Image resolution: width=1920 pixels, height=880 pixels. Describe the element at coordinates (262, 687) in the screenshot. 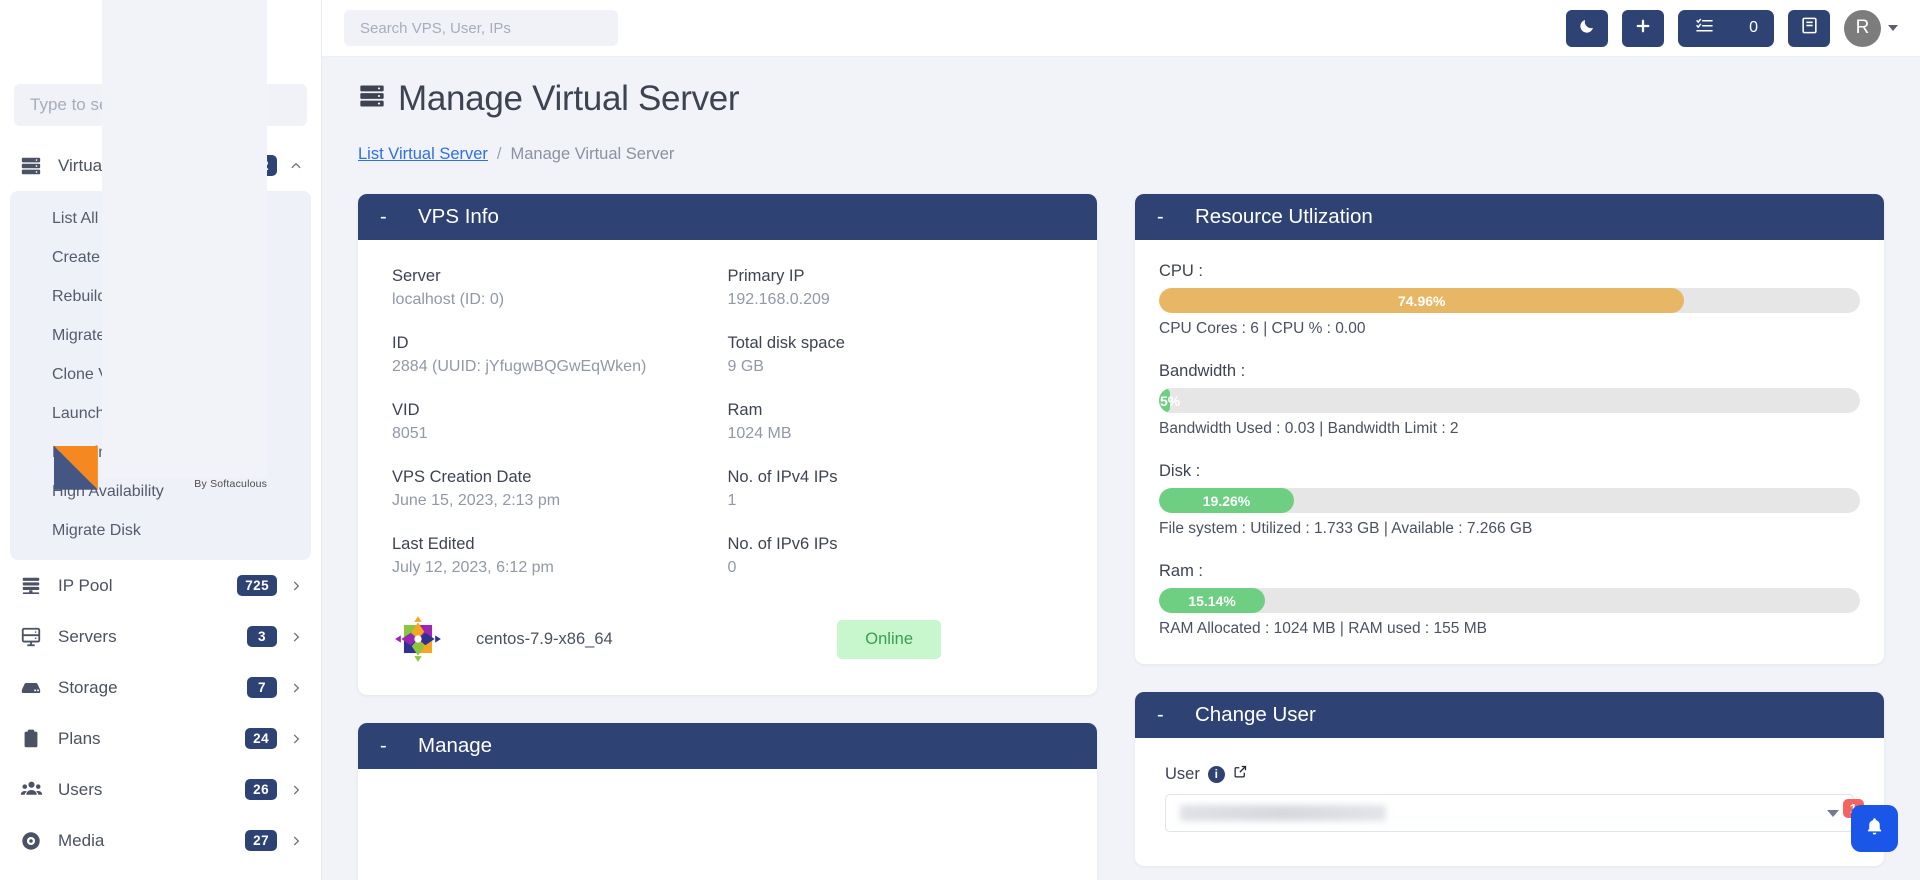

I see `sidebar-badge: 7` at that location.